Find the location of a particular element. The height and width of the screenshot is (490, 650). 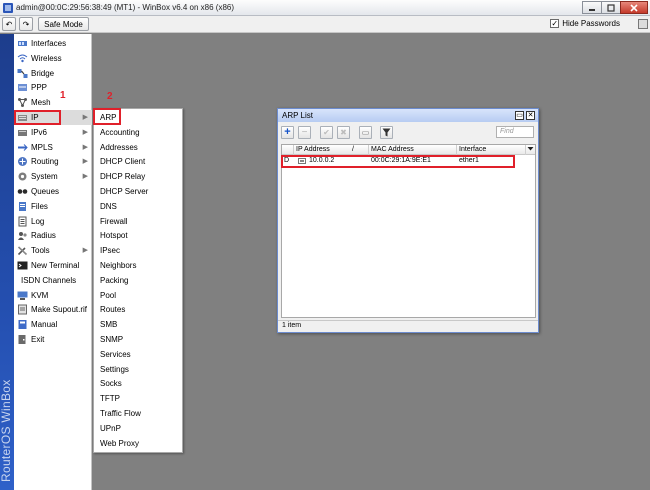

comment-button: ▭ is located at coordinates (365, 132).